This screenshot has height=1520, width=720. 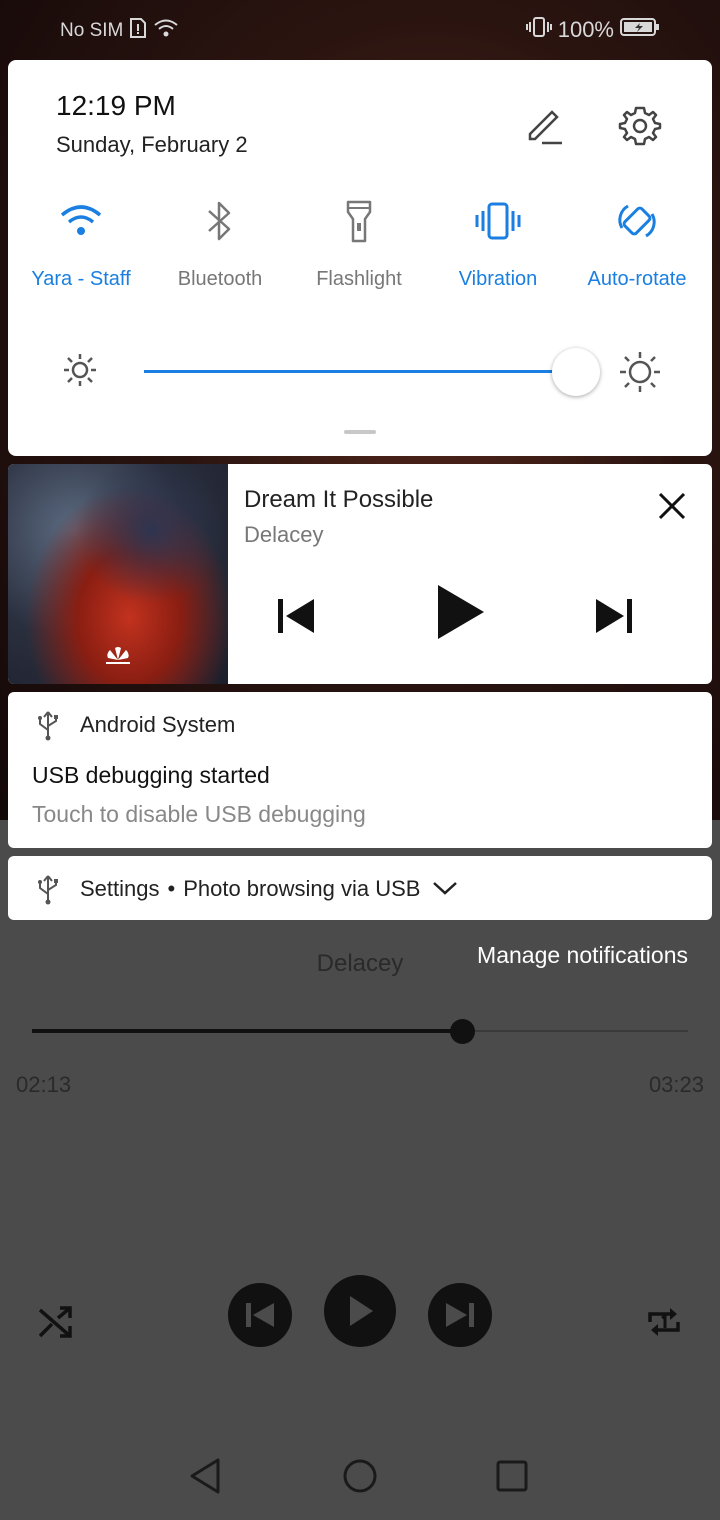 What do you see at coordinates (247, 1031) in the screenshot?
I see `playback-progress-fill` at bounding box center [247, 1031].